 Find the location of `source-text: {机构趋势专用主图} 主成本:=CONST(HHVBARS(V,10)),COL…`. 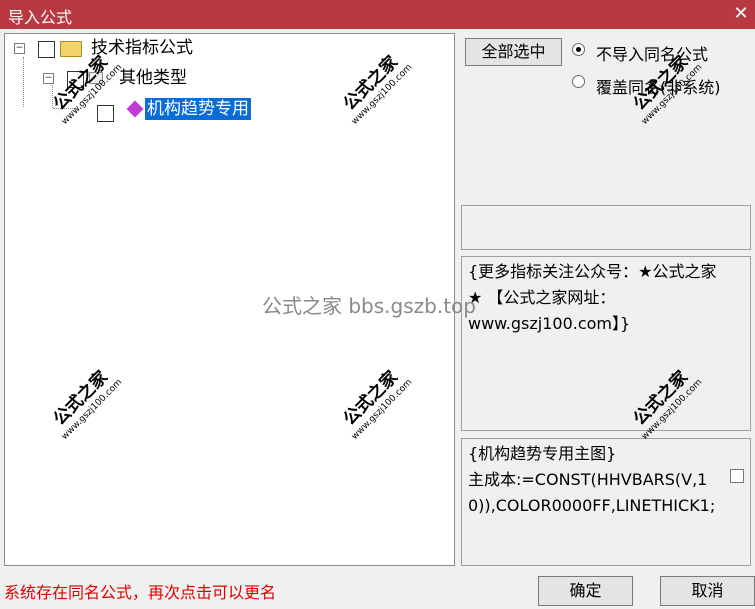

source-text: {机构趋势专用主图} 主成本:=CONST(HHVBARS(V,10)),COL… is located at coordinates (592, 479).